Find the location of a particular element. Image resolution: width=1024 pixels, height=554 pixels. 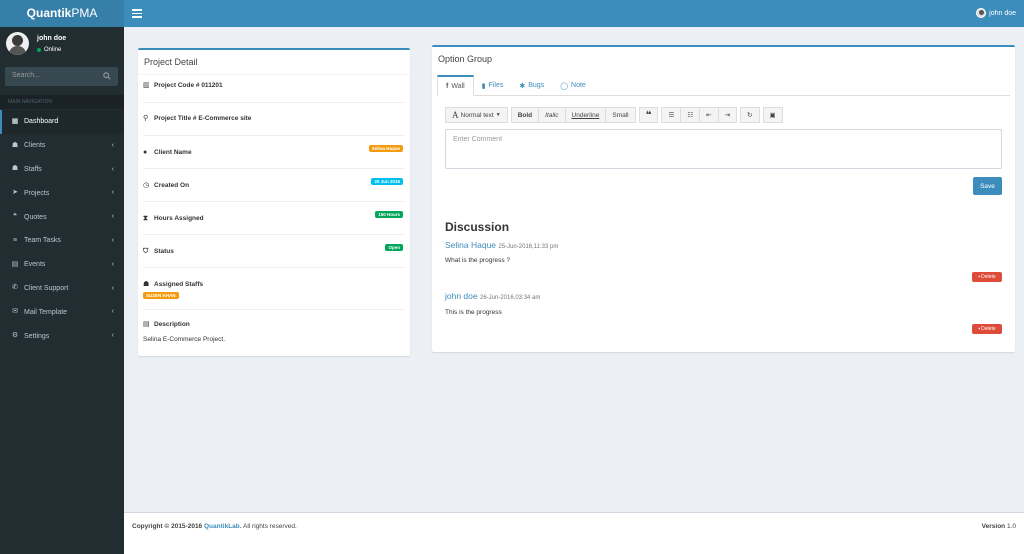

created-on-row: ◷ Created On 20 Jun 2016 is located at coordinates (274, 185).